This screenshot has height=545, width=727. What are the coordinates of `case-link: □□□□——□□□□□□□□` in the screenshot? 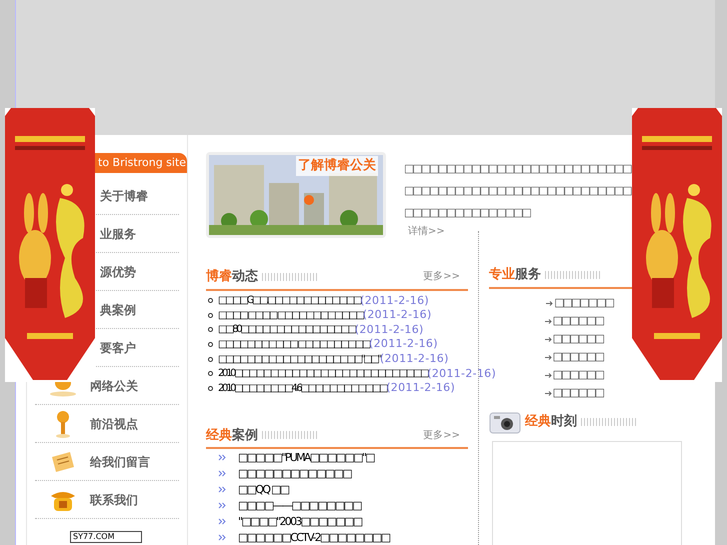 It's located at (299, 505).